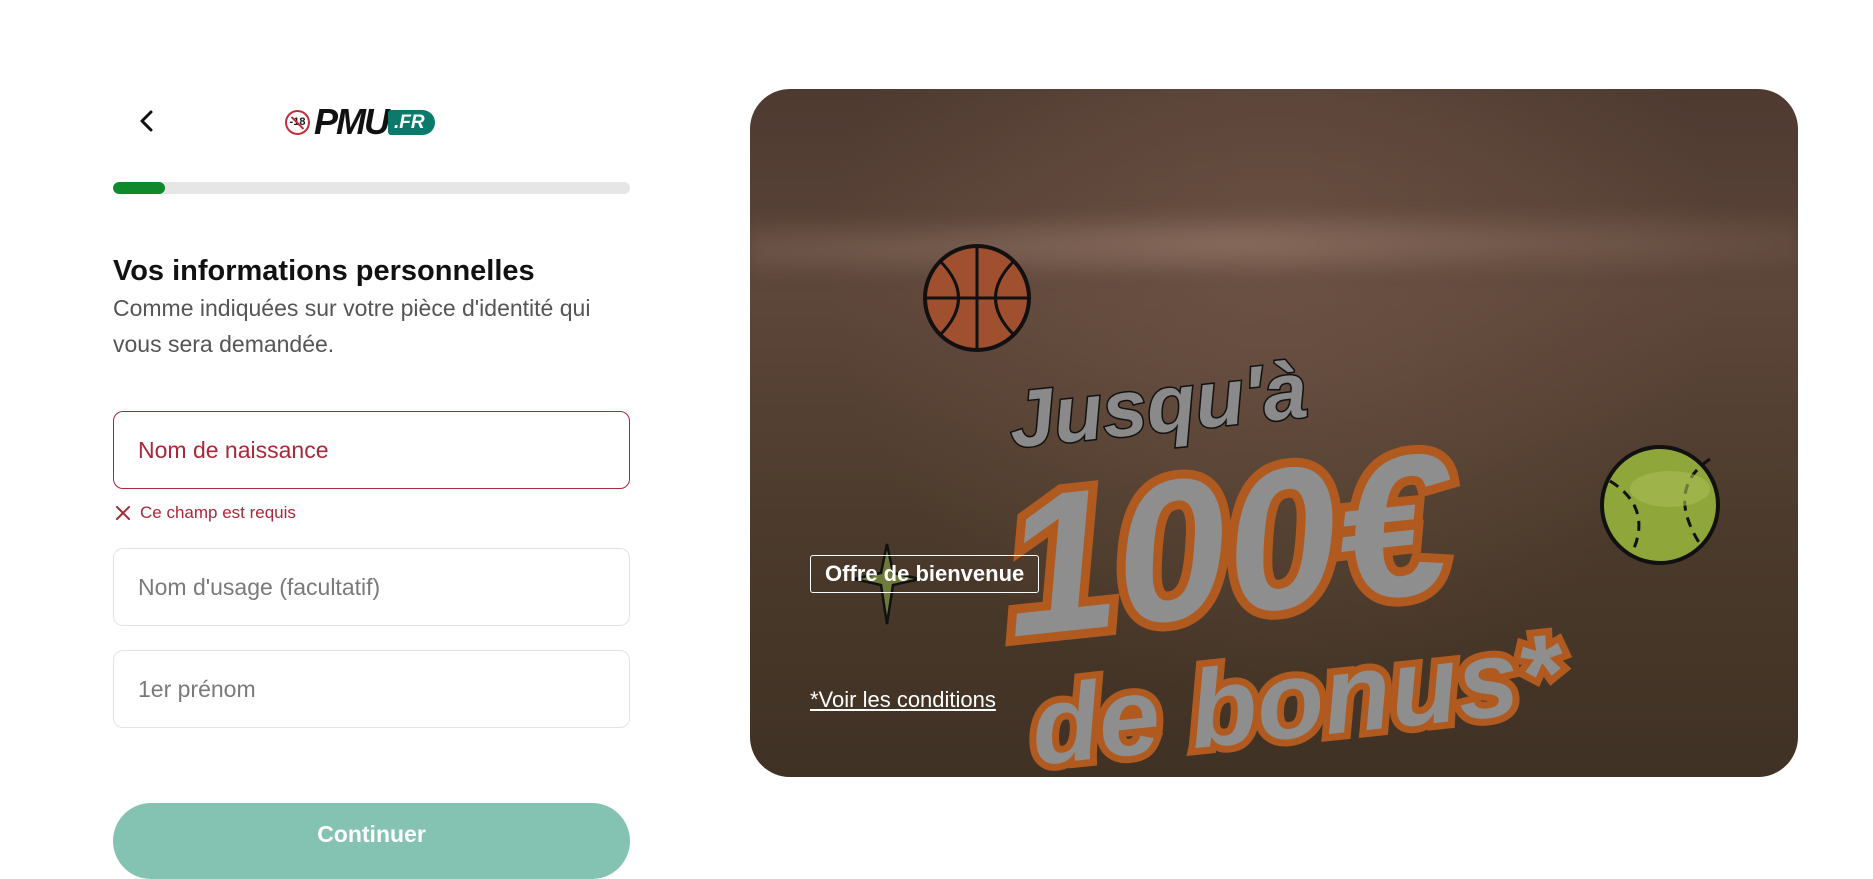 The image size is (1873, 879). I want to click on progress-bar-fill, so click(139, 188).